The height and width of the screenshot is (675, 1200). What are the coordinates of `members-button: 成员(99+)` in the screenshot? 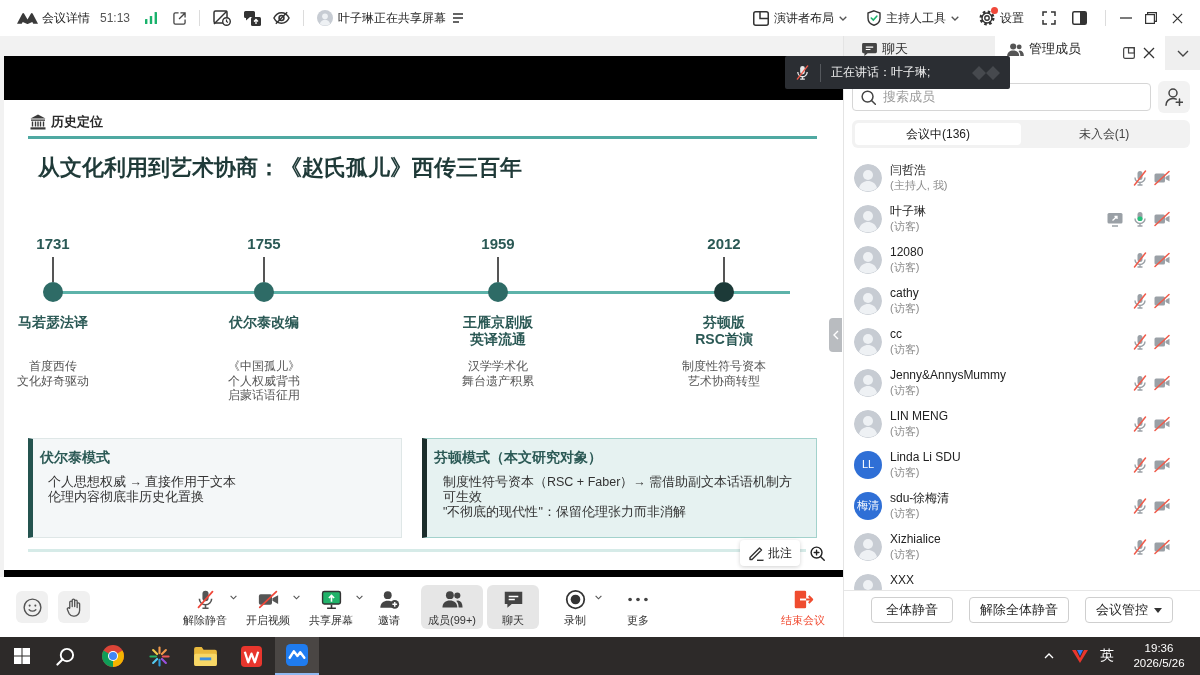 It's located at (452, 607).